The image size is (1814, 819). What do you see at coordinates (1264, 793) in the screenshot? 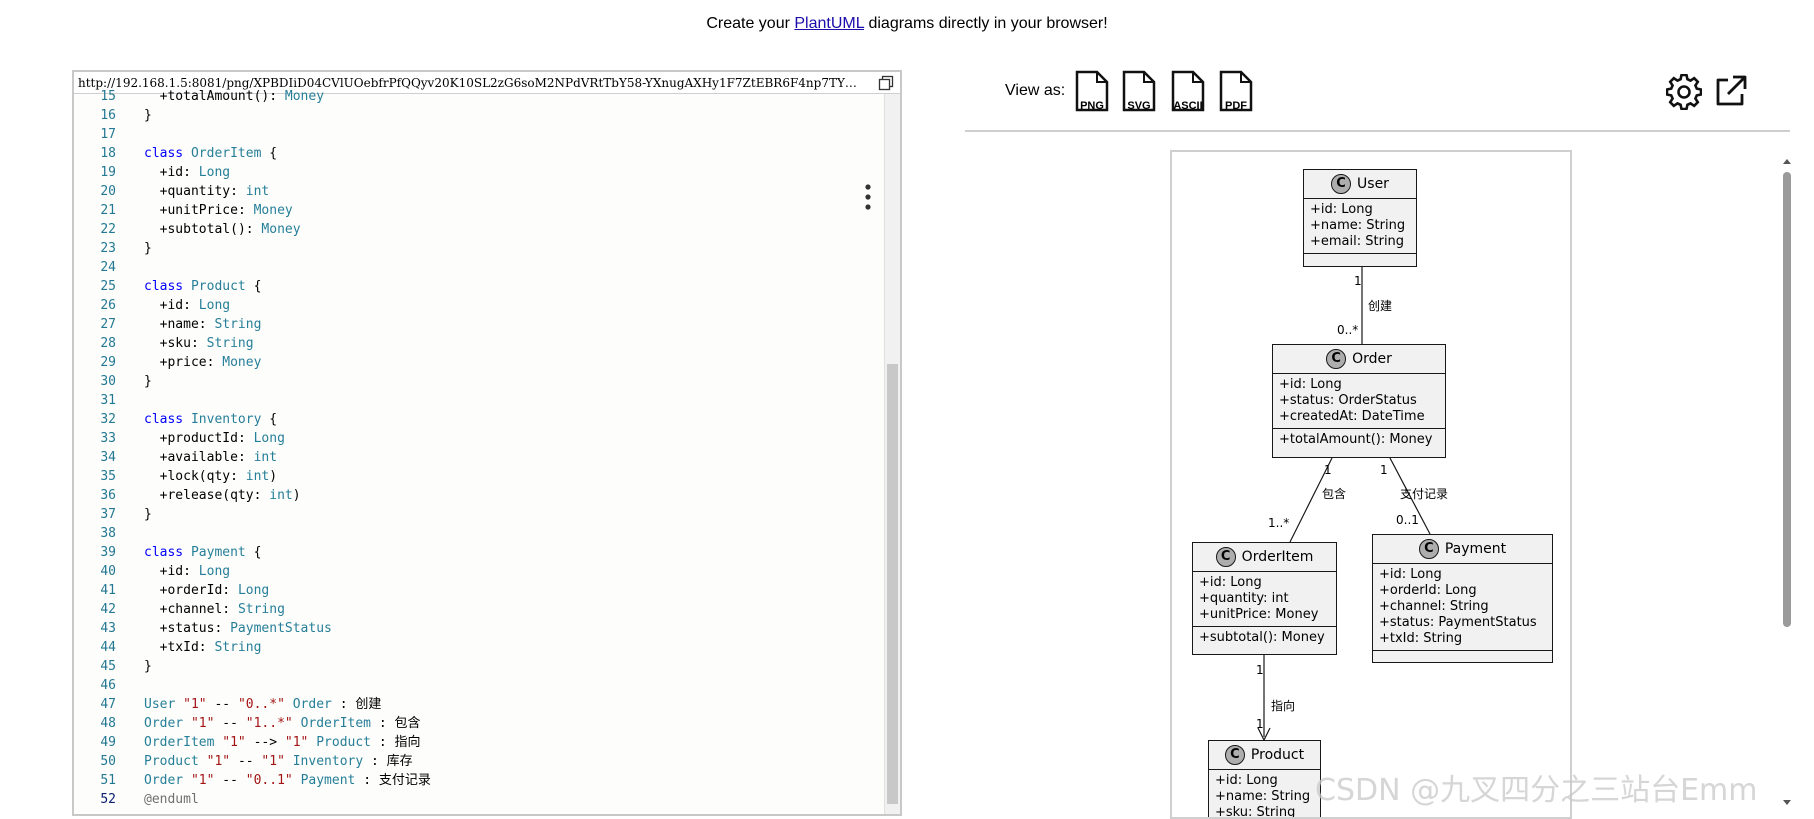
I see `class-attributes: +id: Long +name: String +sku: String` at bounding box center [1264, 793].